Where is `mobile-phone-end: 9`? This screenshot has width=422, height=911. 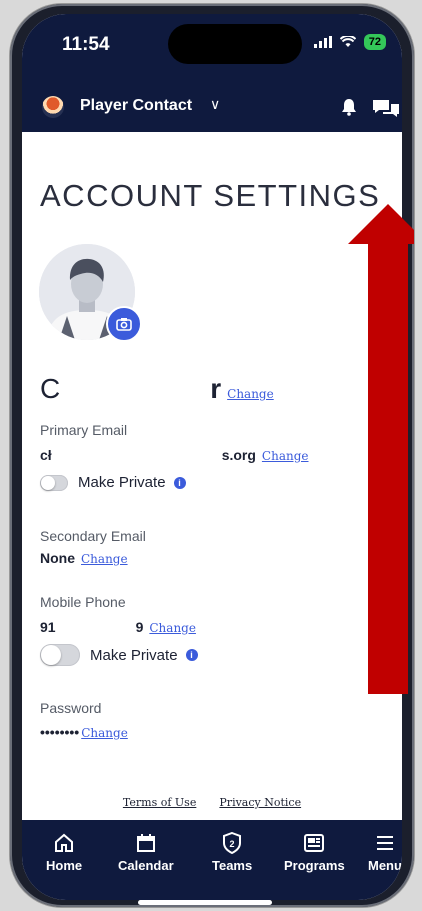 mobile-phone-end: 9 is located at coordinates (139, 627).